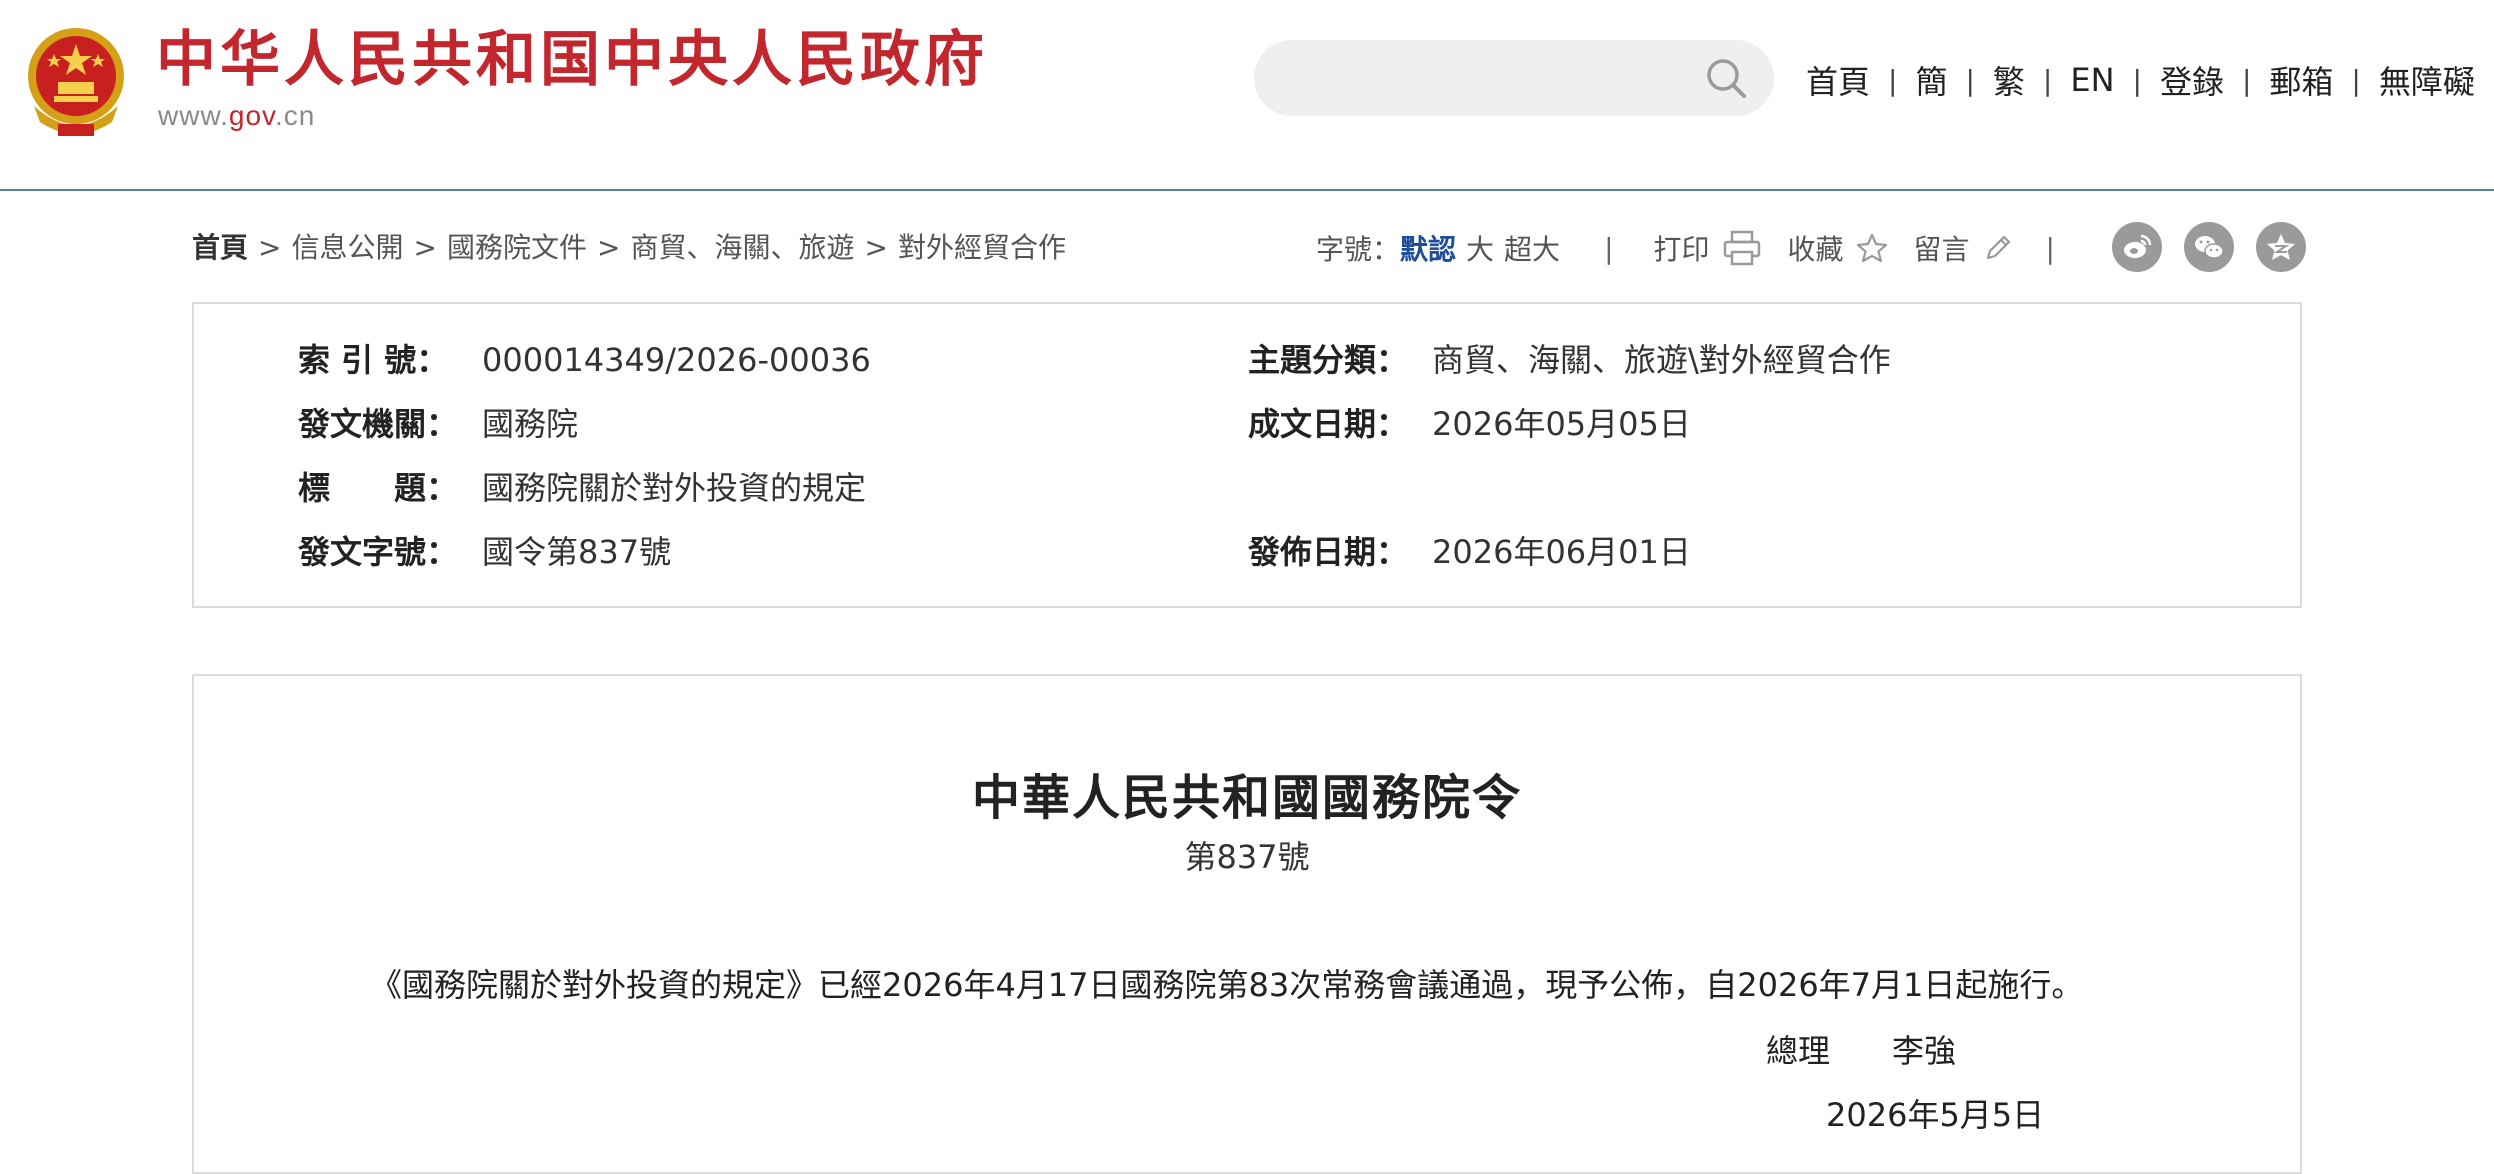 This screenshot has height=1174, width=2494. I want to click on document-heading: 中華人民共和國國務院令, so click(1246, 798).